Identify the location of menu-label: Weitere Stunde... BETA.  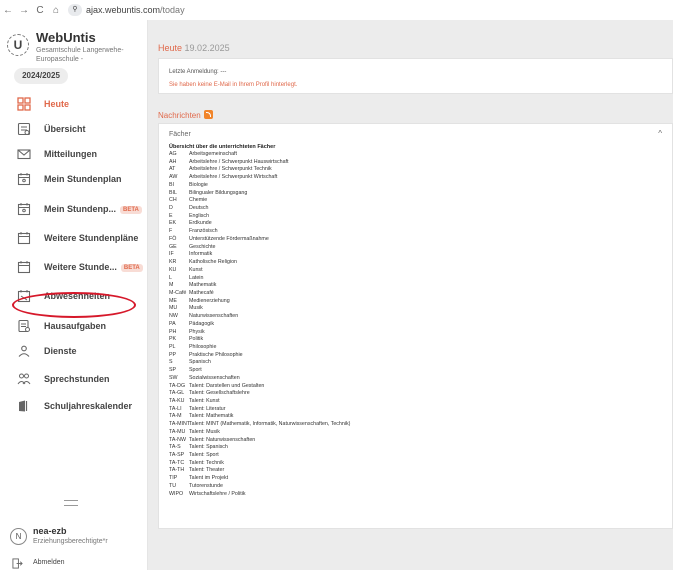
(93, 267).